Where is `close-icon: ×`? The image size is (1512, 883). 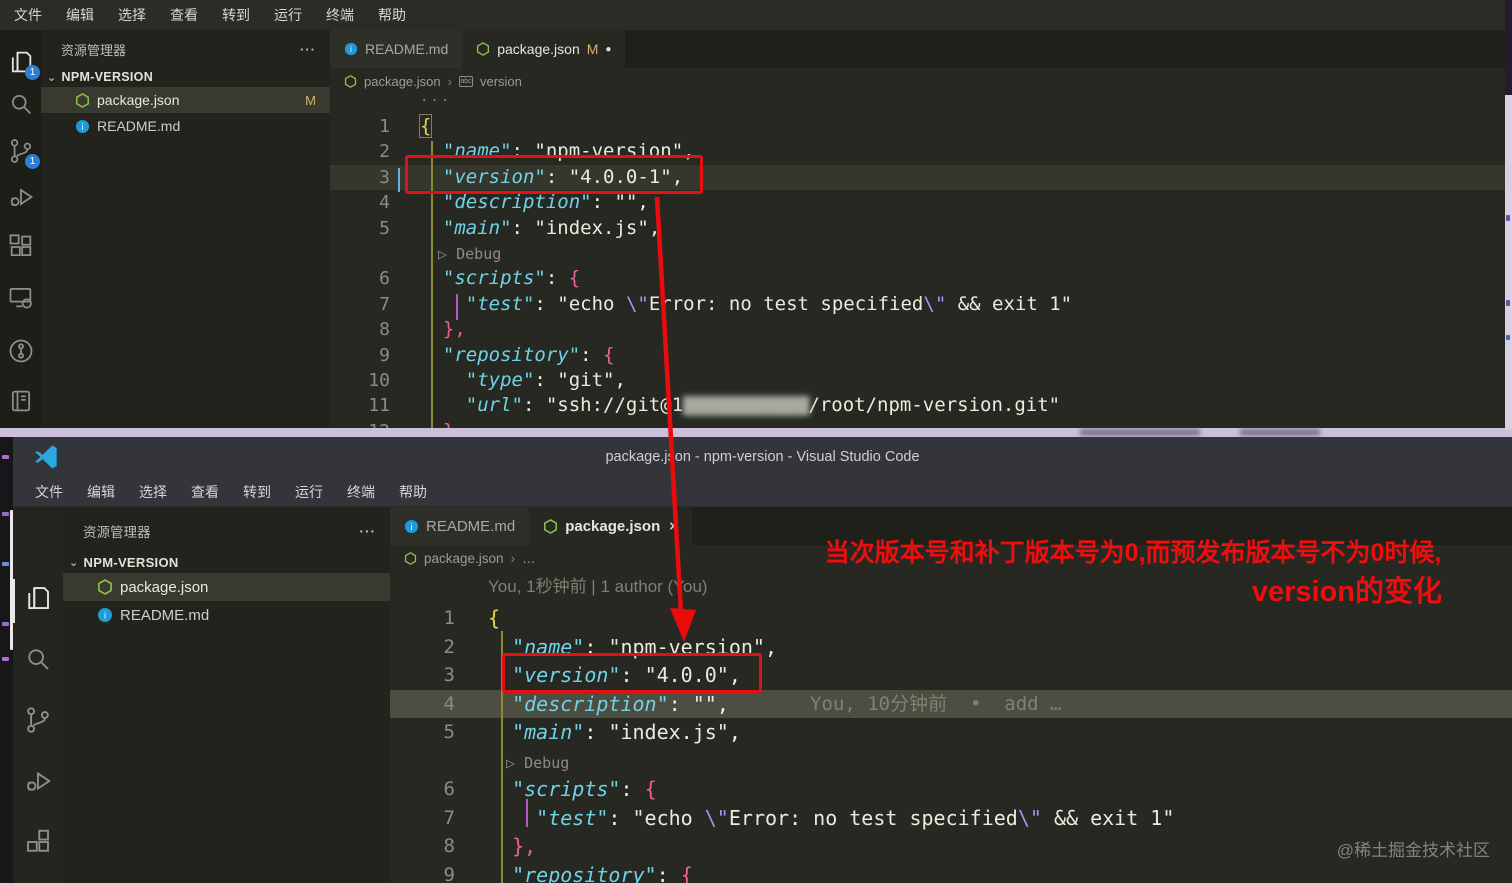 close-icon: × is located at coordinates (673, 526).